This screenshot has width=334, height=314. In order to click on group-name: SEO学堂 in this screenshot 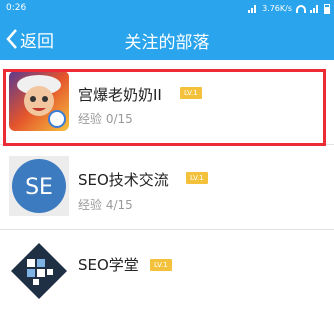, I will do `click(108, 265)`.